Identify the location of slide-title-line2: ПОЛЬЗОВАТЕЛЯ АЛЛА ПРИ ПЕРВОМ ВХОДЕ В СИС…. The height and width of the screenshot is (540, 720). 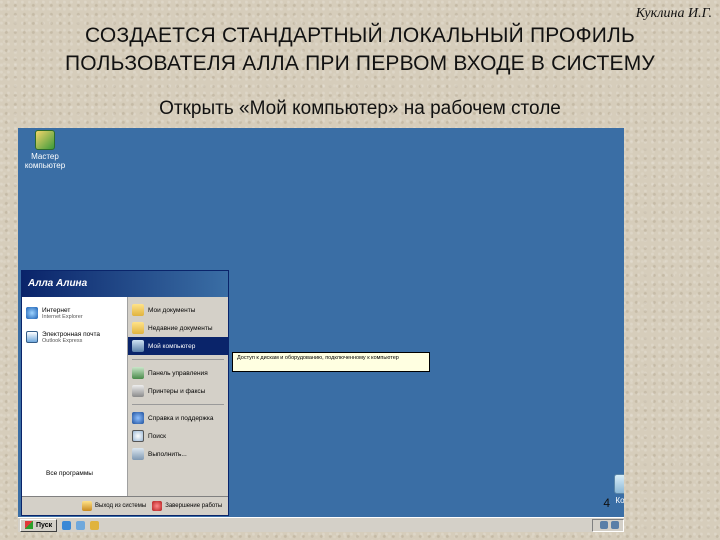
(360, 63).